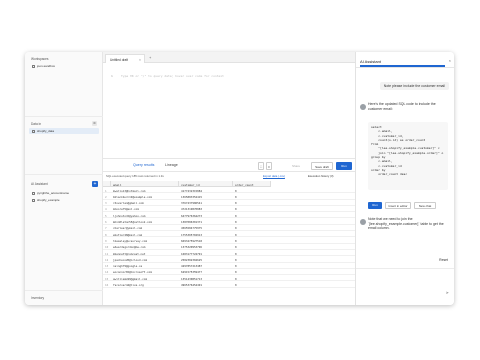  Describe the element at coordinates (107, 259) in the screenshot. I see `row-number: 12` at that location.